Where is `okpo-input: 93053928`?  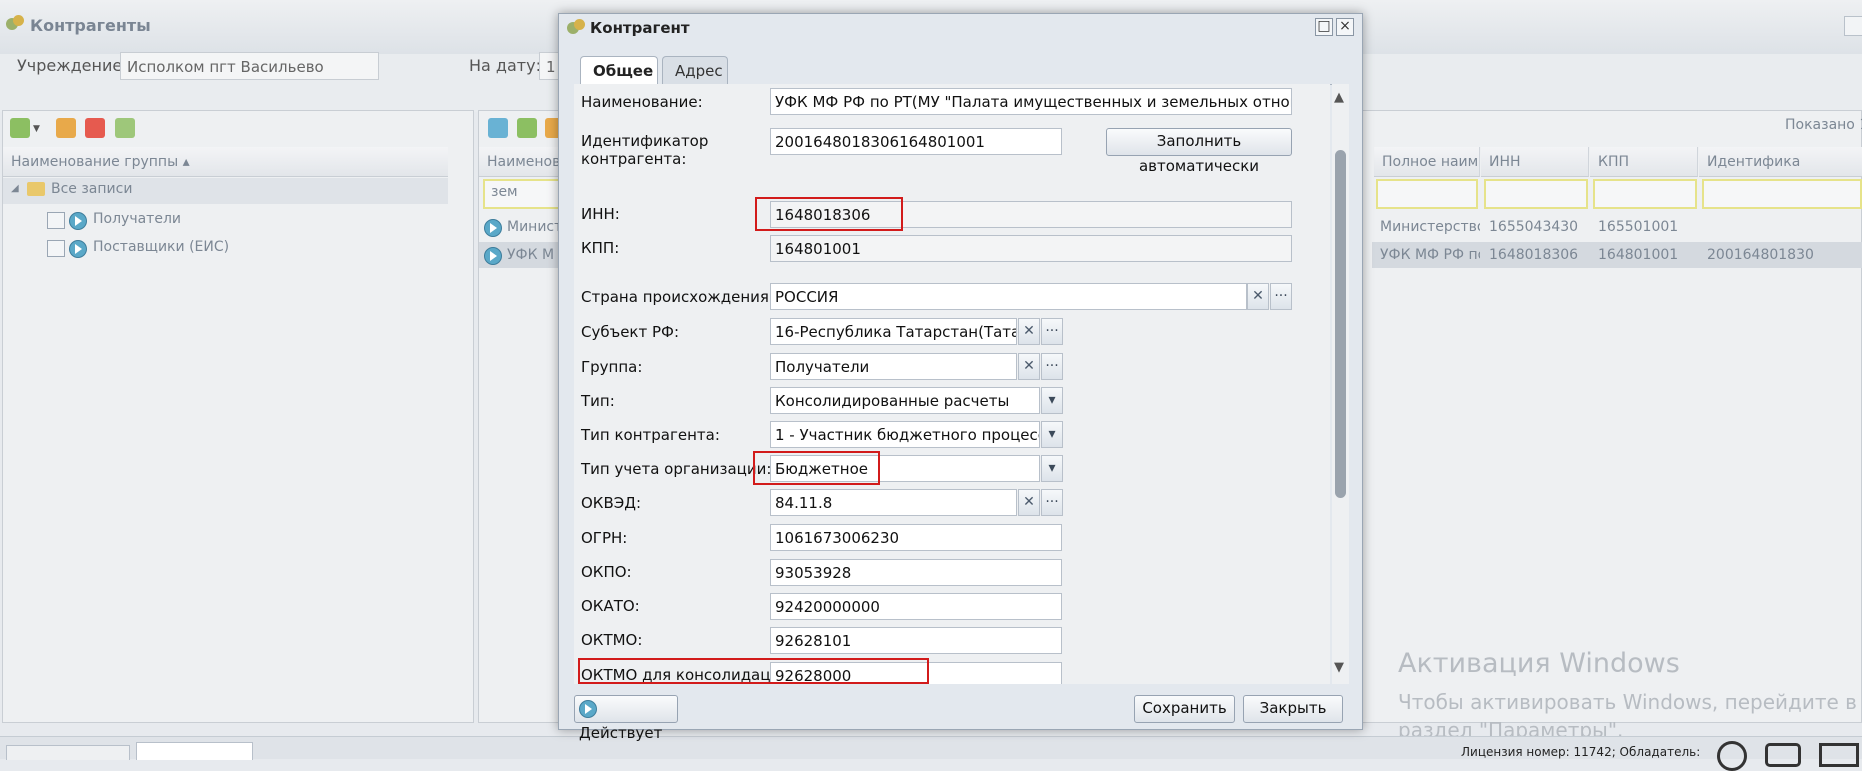
okpo-input: 93053928 is located at coordinates (916, 572).